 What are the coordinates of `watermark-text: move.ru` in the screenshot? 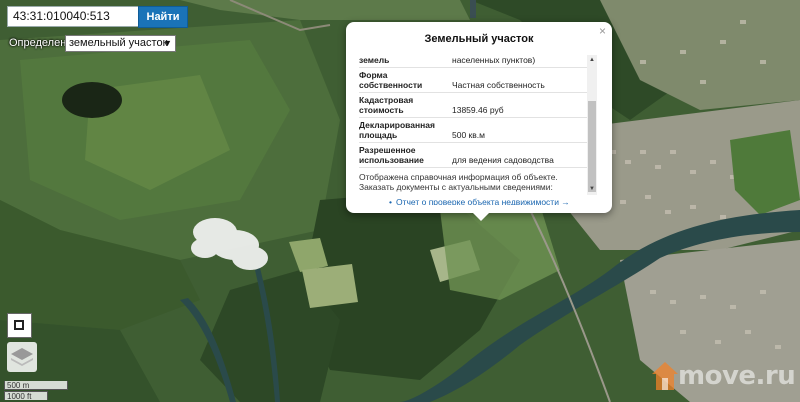 It's located at (737, 376).